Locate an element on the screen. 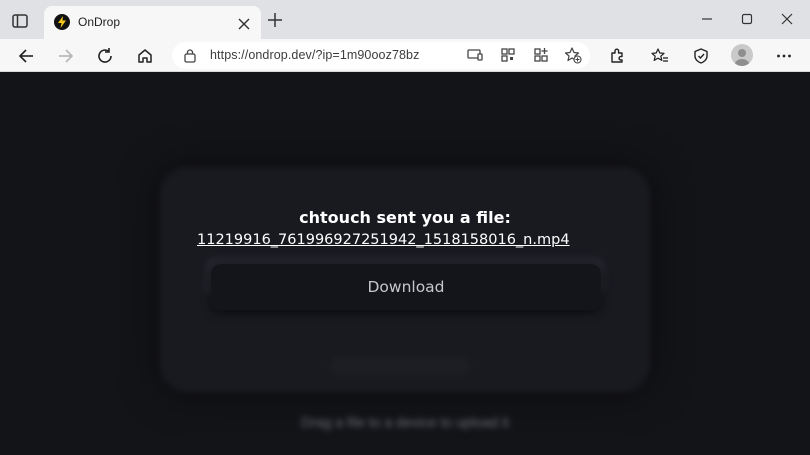 The height and width of the screenshot is (455, 810). url-text: https://ondrop.dev/?ip=1m90ooz78bz is located at coordinates (314, 55).